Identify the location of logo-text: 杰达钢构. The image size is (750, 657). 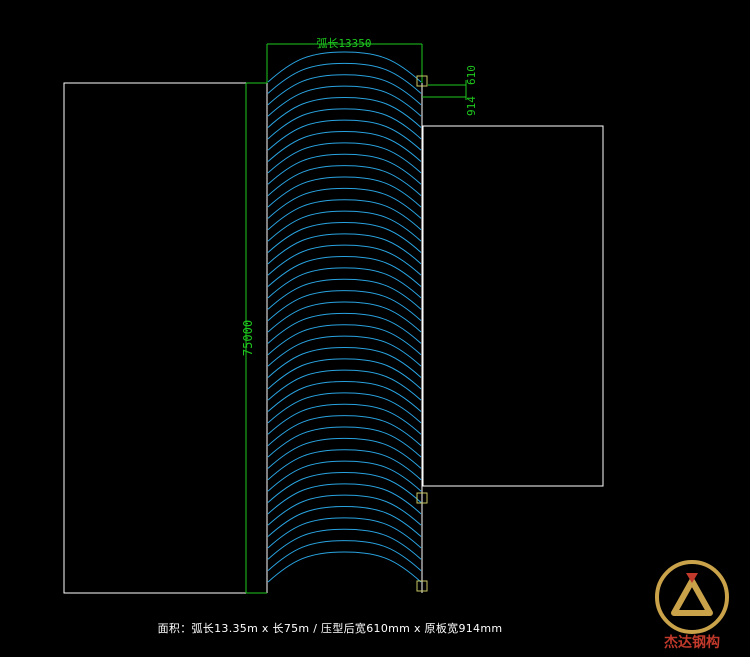
(692, 642).